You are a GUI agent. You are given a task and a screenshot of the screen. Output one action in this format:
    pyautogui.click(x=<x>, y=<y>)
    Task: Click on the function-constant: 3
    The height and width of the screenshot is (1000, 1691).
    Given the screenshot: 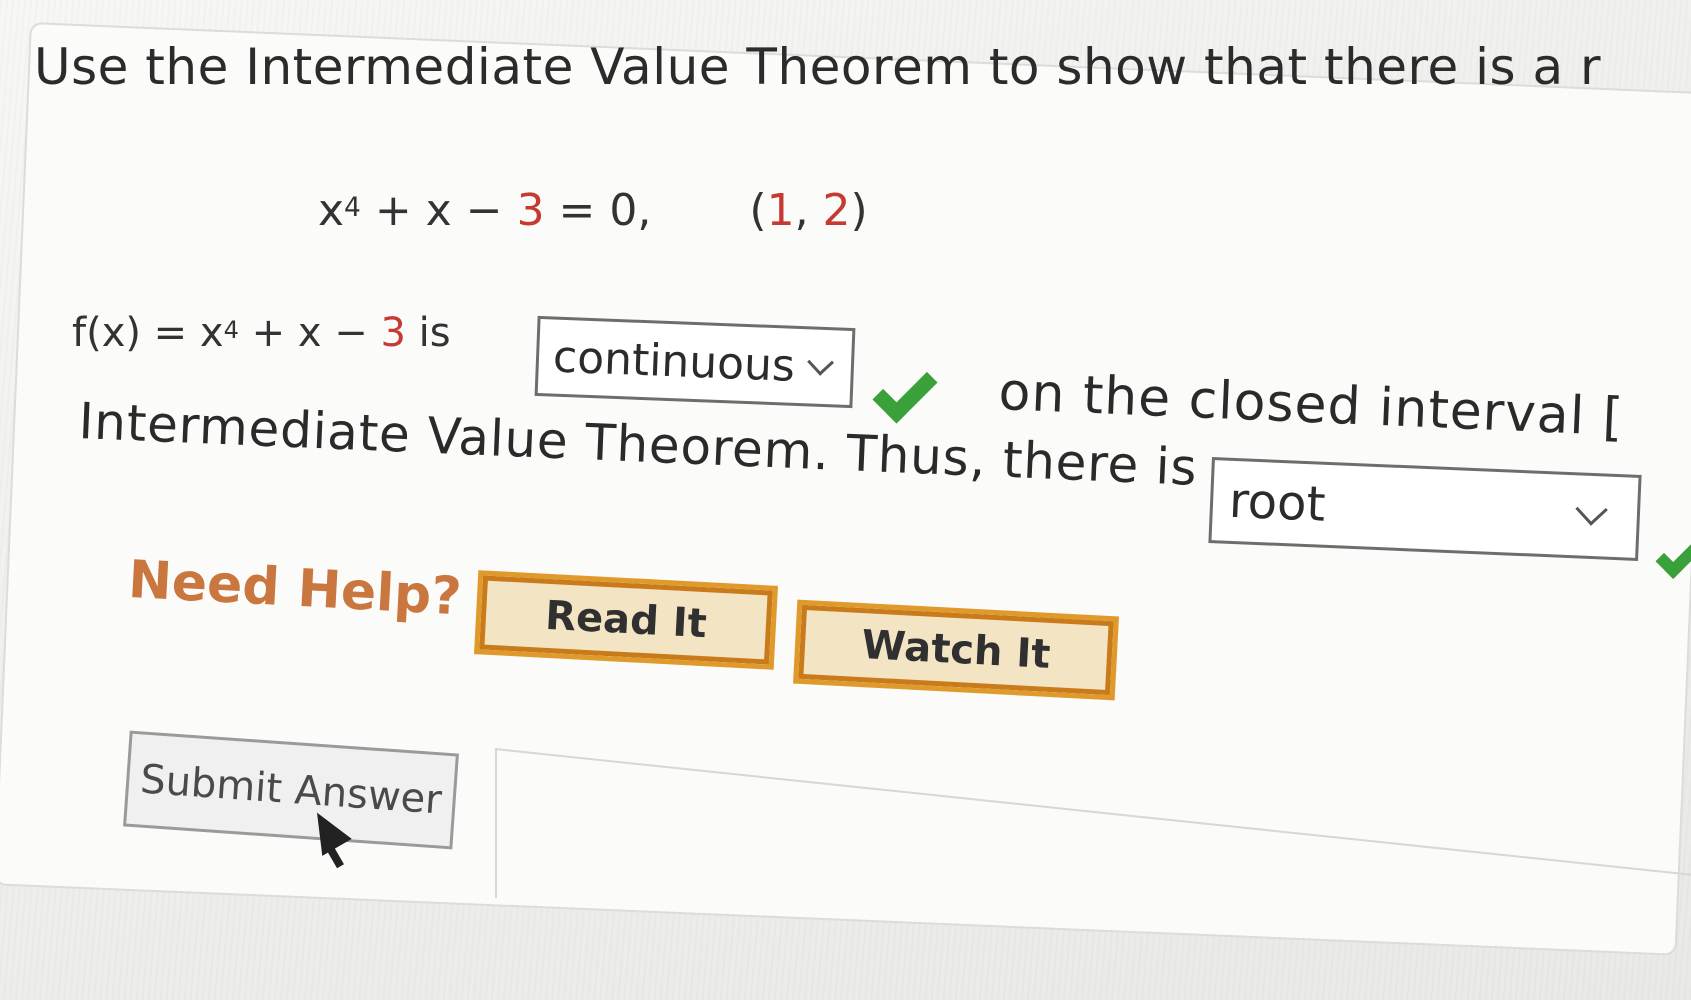 What is the action you would take?
    pyautogui.click(x=393, y=333)
    